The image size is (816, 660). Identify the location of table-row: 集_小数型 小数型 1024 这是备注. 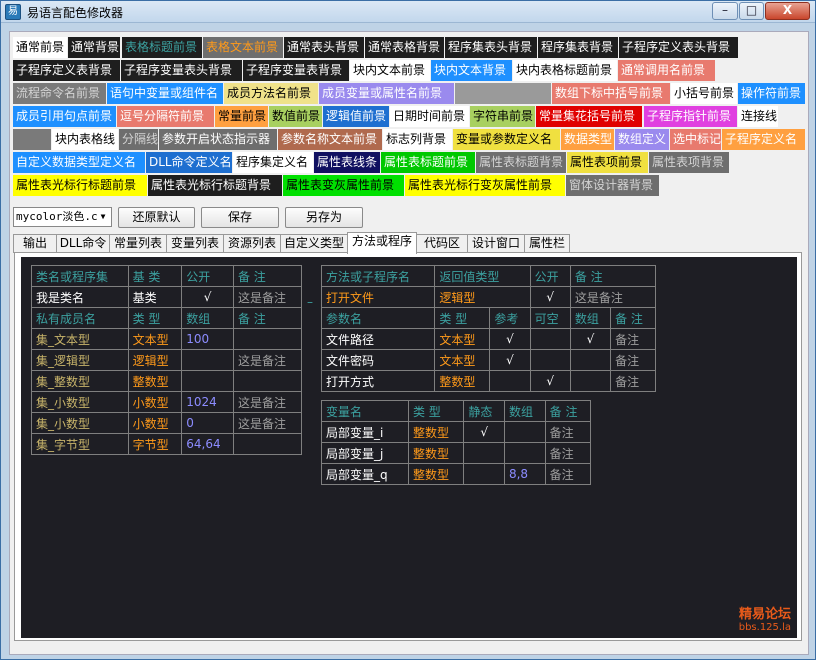
(167, 402).